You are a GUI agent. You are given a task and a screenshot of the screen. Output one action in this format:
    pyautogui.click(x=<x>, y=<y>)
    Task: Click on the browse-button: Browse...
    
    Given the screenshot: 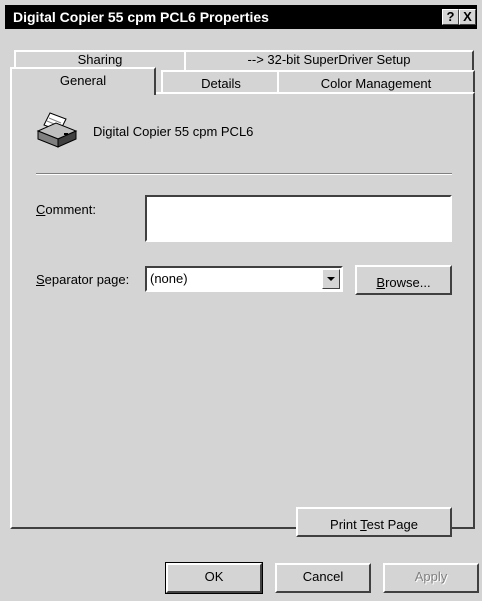 What is the action you would take?
    pyautogui.click(x=403, y=280)
    